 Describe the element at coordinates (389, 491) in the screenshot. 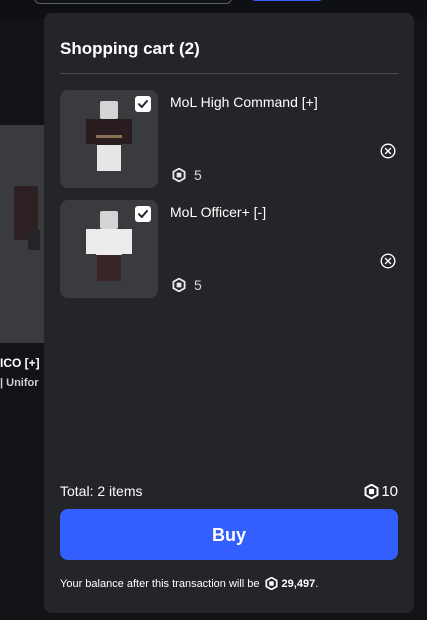

I see `total-amount-value: 10` at that location.